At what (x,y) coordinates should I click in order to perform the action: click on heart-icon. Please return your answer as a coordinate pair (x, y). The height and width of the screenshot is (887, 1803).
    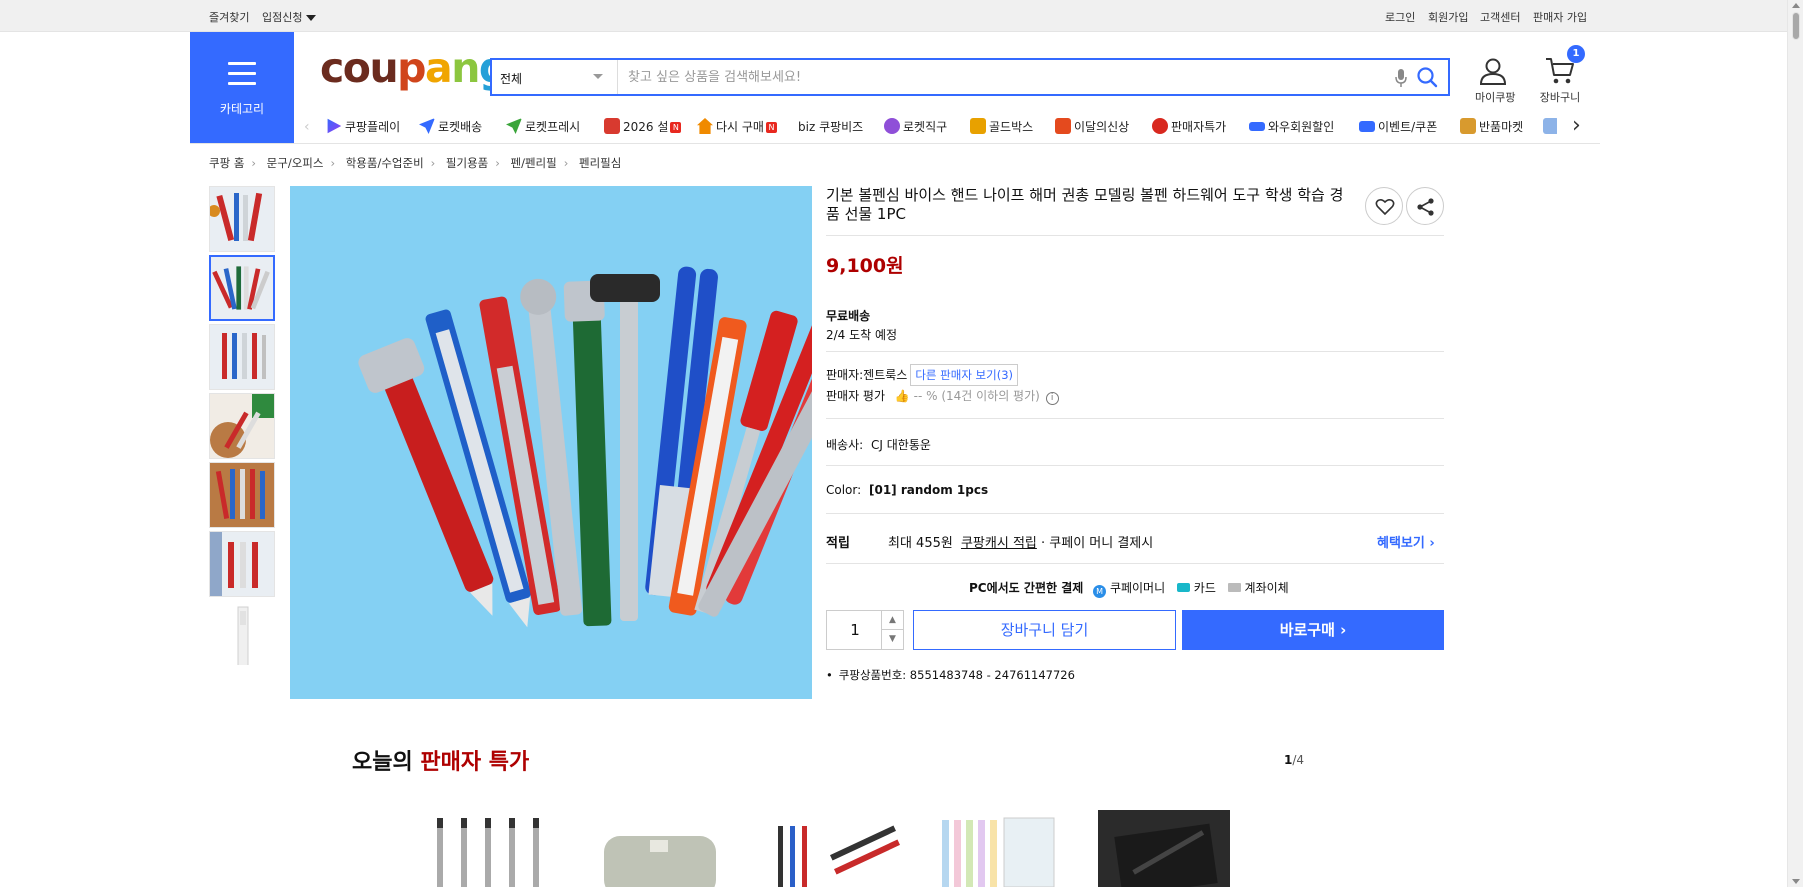
    Looking at the image, I should click on (1385, 207).